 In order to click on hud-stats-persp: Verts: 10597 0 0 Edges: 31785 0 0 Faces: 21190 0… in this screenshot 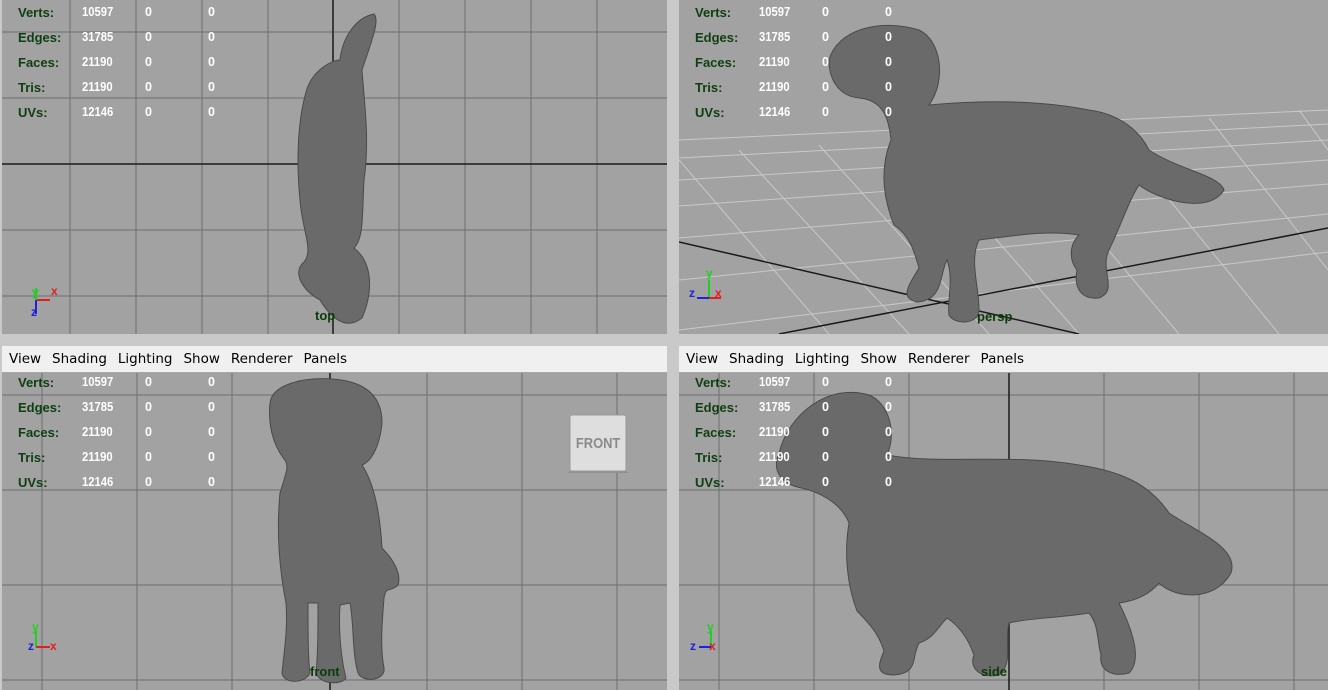, I will do `click(821, 62)`.